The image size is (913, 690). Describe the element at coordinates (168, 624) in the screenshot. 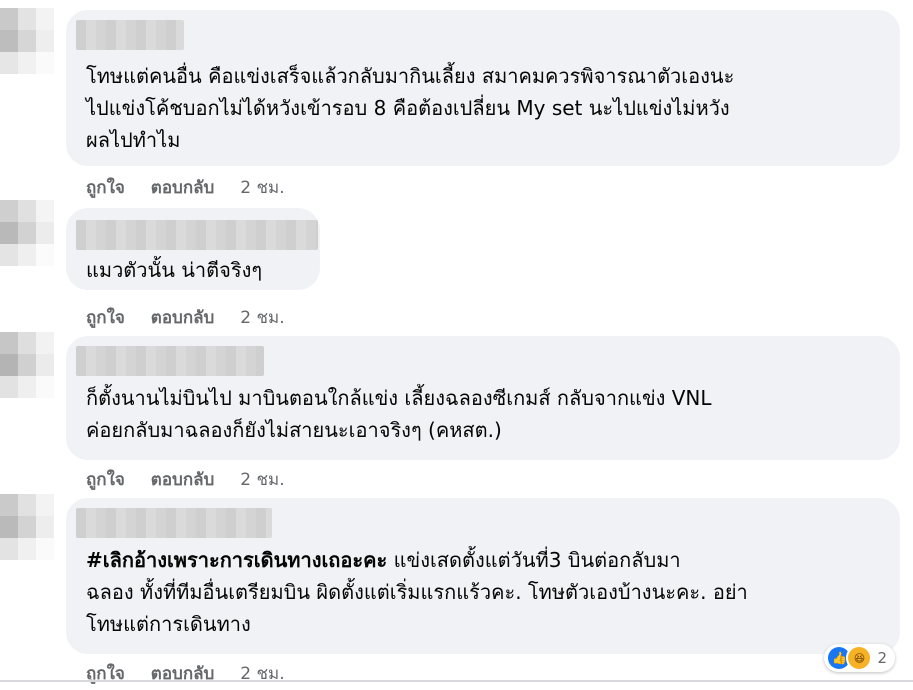

I see `comment-text-line: โทษแต่การเดินทาง` at that location.